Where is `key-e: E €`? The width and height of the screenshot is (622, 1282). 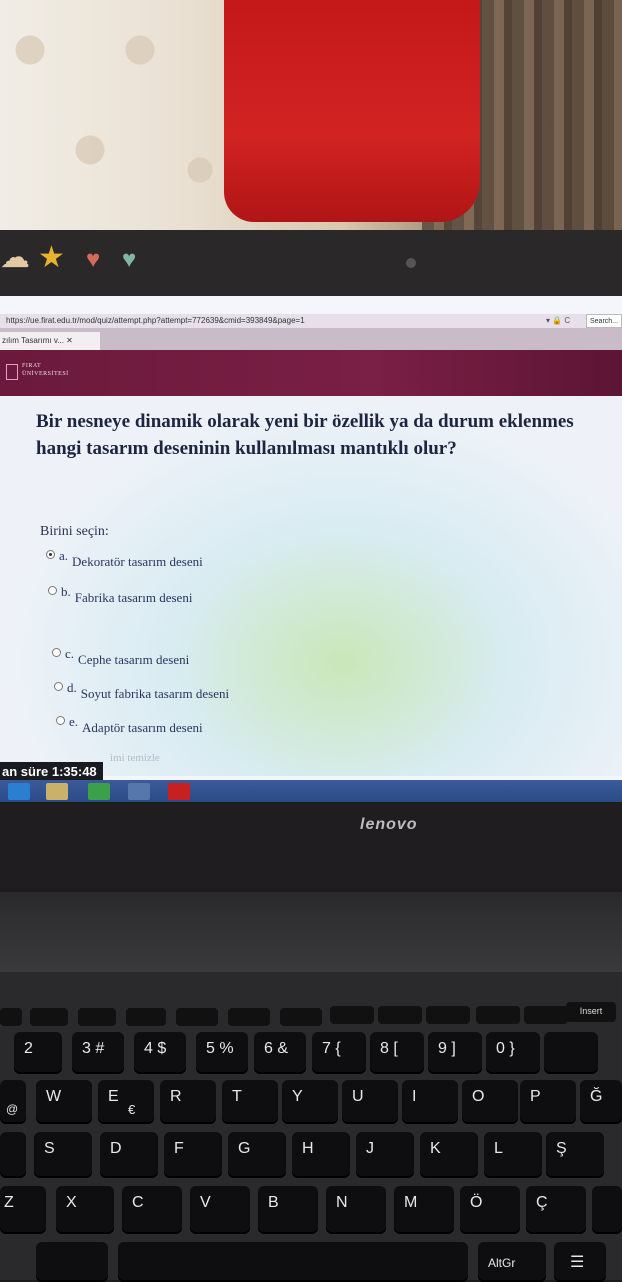
key-e: E € is located at coordinates (126, 1102).